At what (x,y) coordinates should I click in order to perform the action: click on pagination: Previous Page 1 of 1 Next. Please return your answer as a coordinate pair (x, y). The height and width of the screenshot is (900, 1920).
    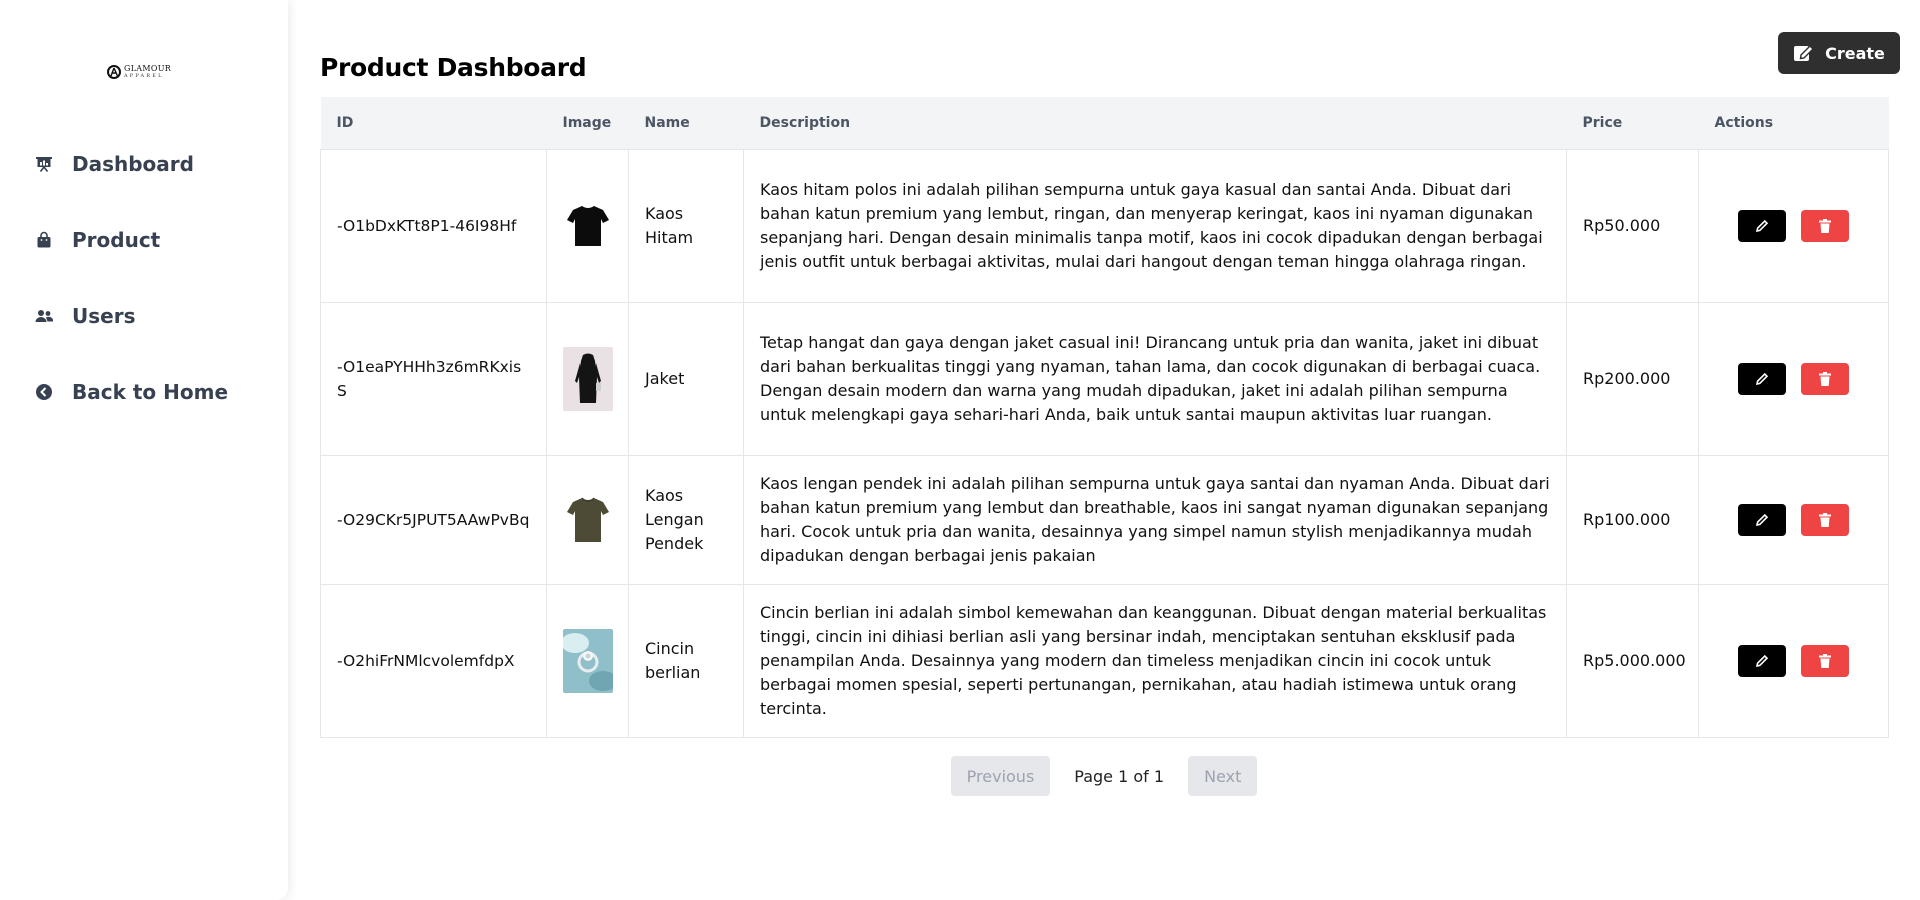
    Looking at the image, I should click on (1104, 776).